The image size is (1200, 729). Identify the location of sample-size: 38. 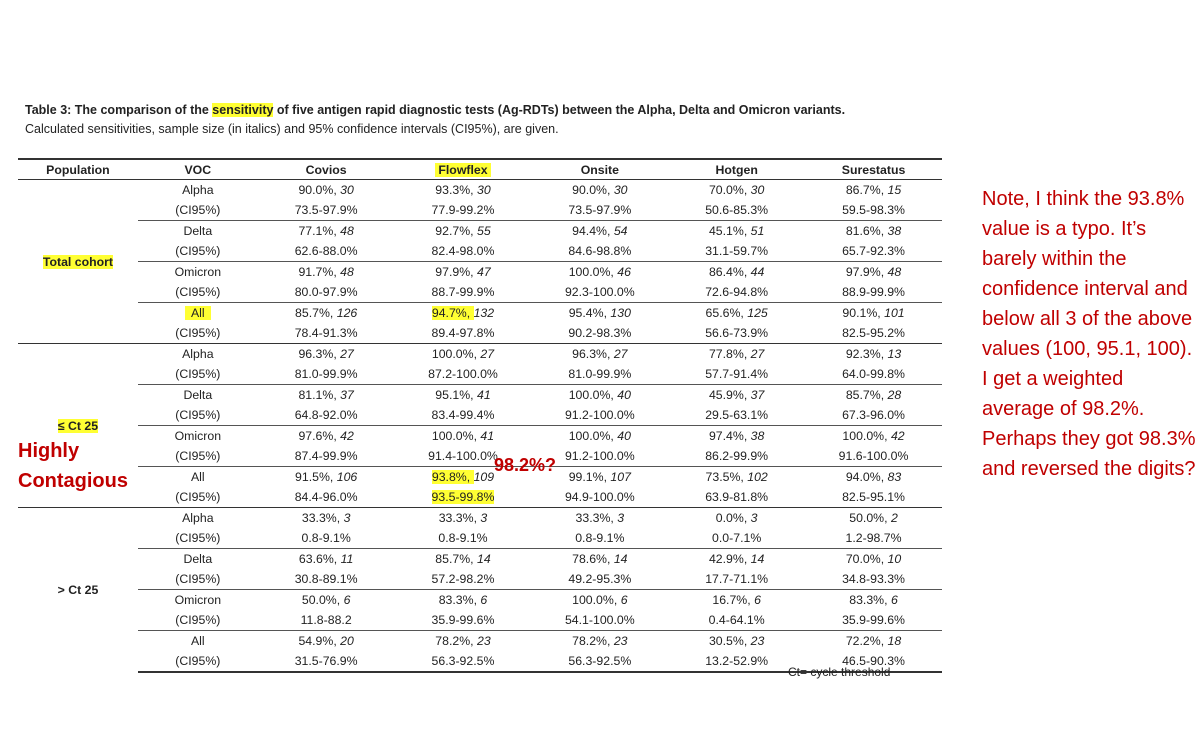
(757, 436).